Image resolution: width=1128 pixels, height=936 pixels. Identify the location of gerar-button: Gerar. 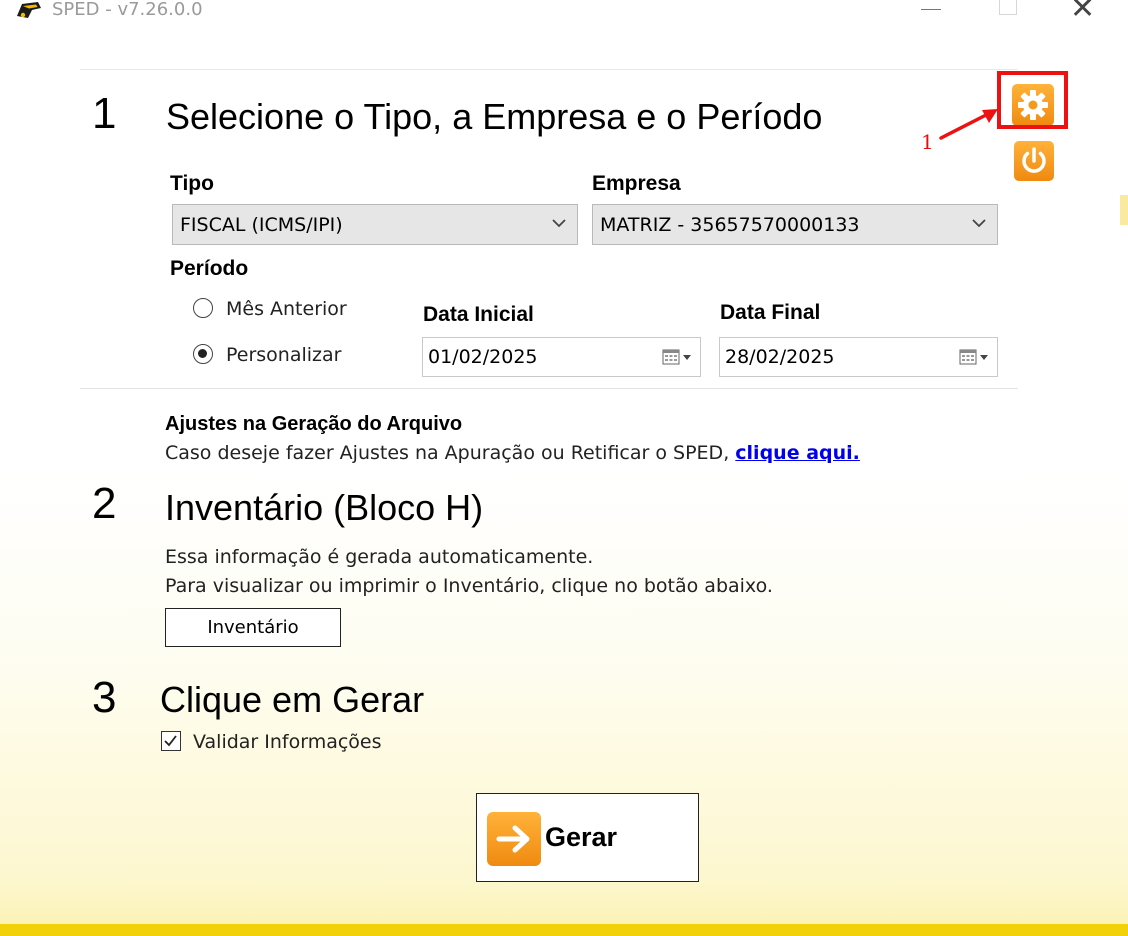
(587, 837).